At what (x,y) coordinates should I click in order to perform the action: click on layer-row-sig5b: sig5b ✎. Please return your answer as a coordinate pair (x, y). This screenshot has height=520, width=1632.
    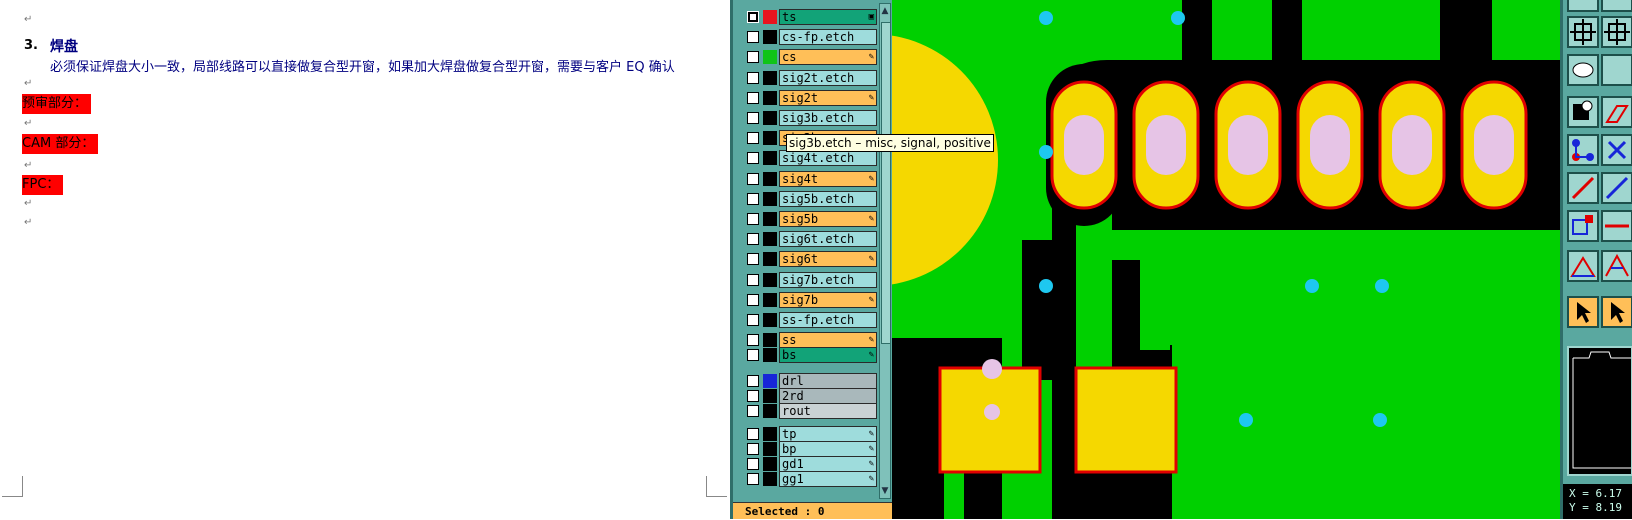
    Looking at the image, I should click on (811, 219).